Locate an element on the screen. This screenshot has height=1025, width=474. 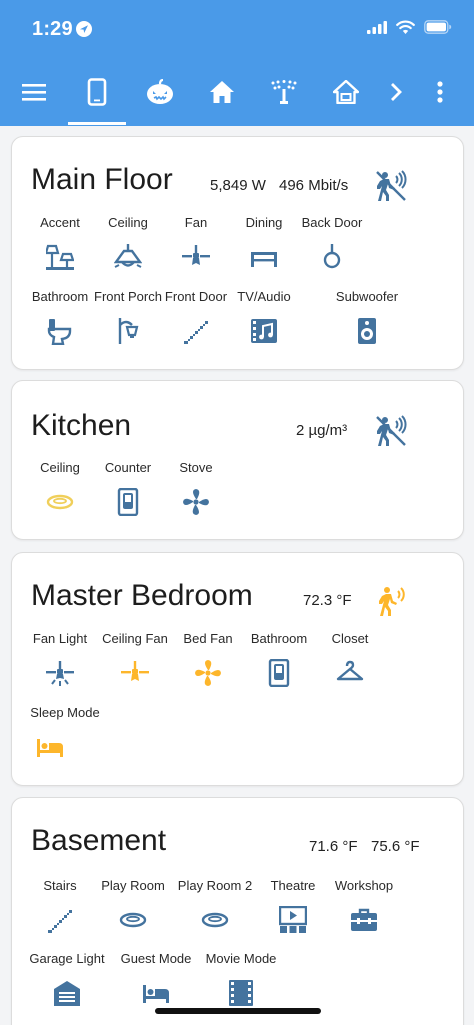
tile-label: Subwoofer is located at coordinates (367, 296).